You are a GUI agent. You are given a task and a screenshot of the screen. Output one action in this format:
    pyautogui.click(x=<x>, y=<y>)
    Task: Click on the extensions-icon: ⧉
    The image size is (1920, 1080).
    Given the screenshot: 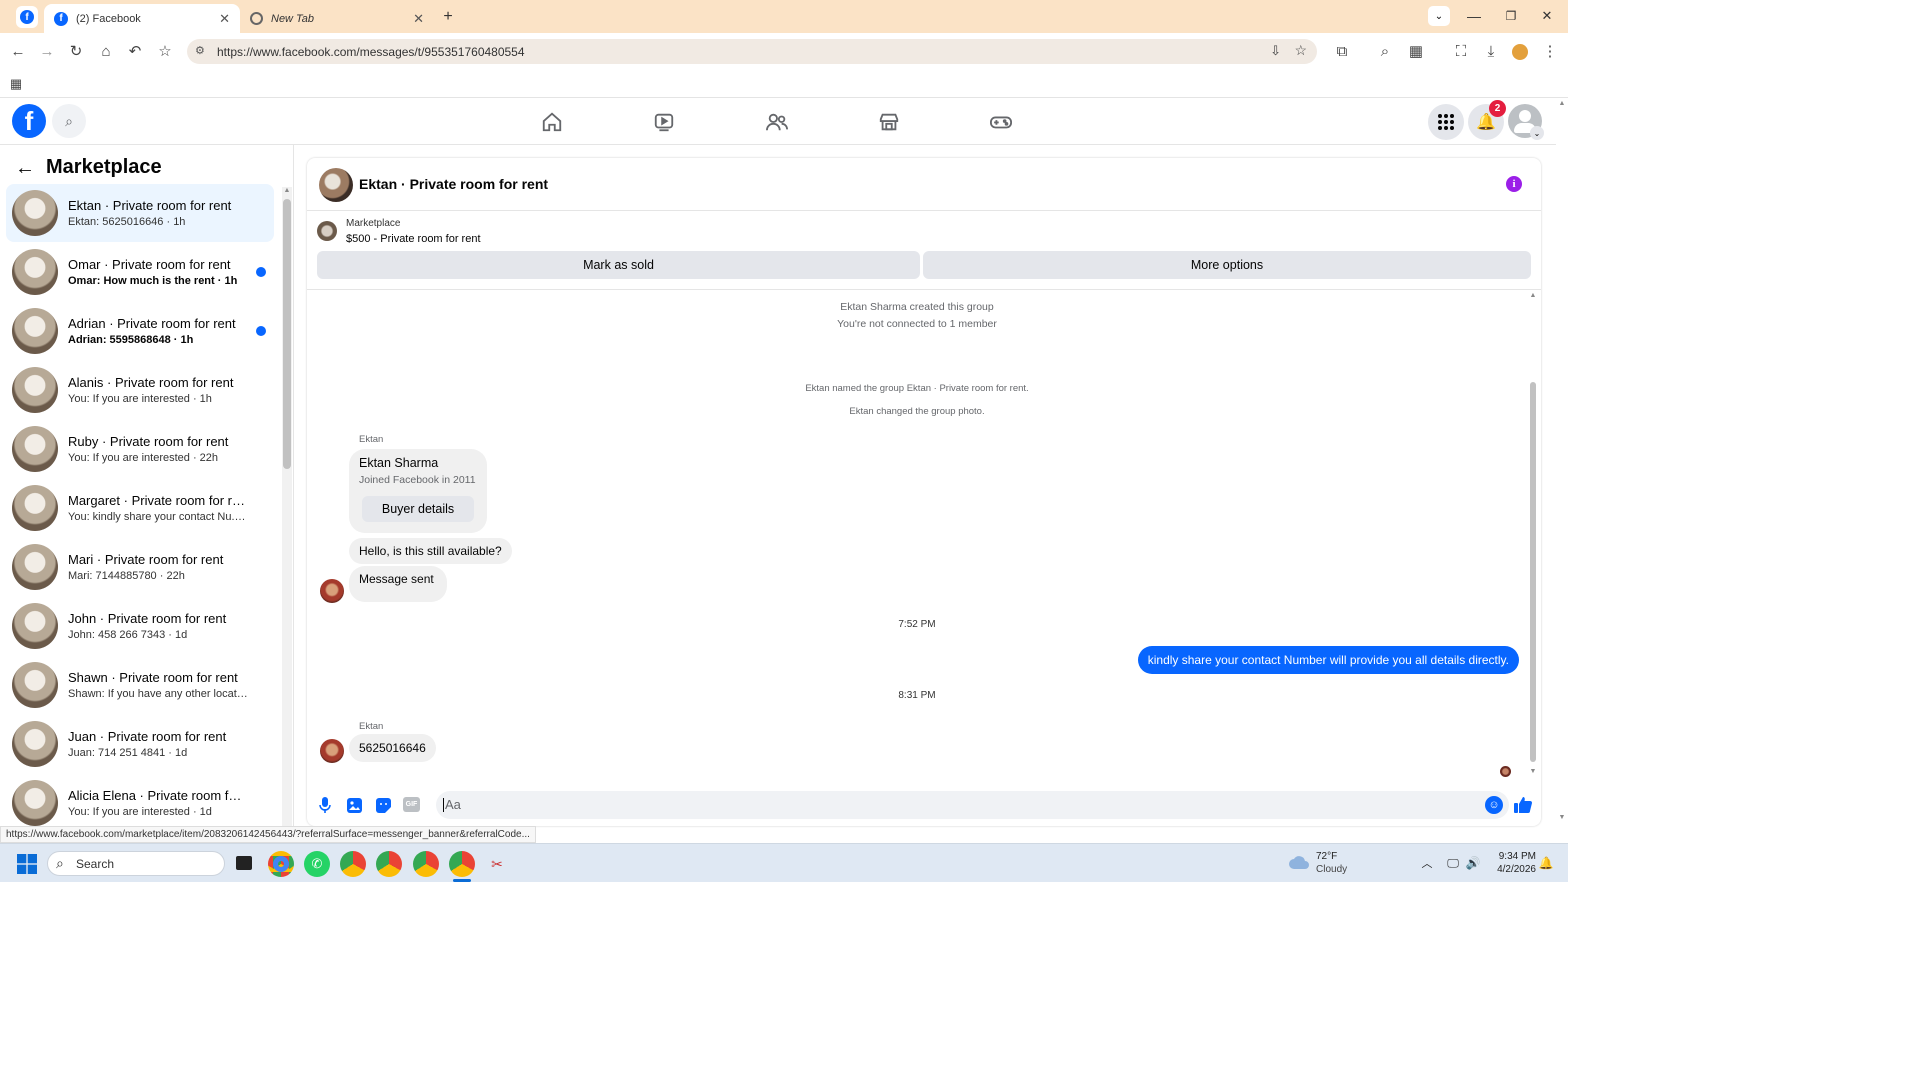 What is the action you would take?
    pyautogui.click(x=1342, y=51)
    